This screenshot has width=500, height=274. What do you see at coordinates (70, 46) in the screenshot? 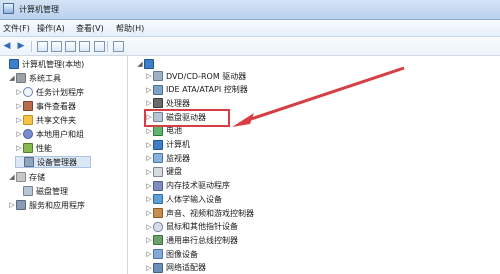
I see `properties-icon` at bounding box center [70, 46].